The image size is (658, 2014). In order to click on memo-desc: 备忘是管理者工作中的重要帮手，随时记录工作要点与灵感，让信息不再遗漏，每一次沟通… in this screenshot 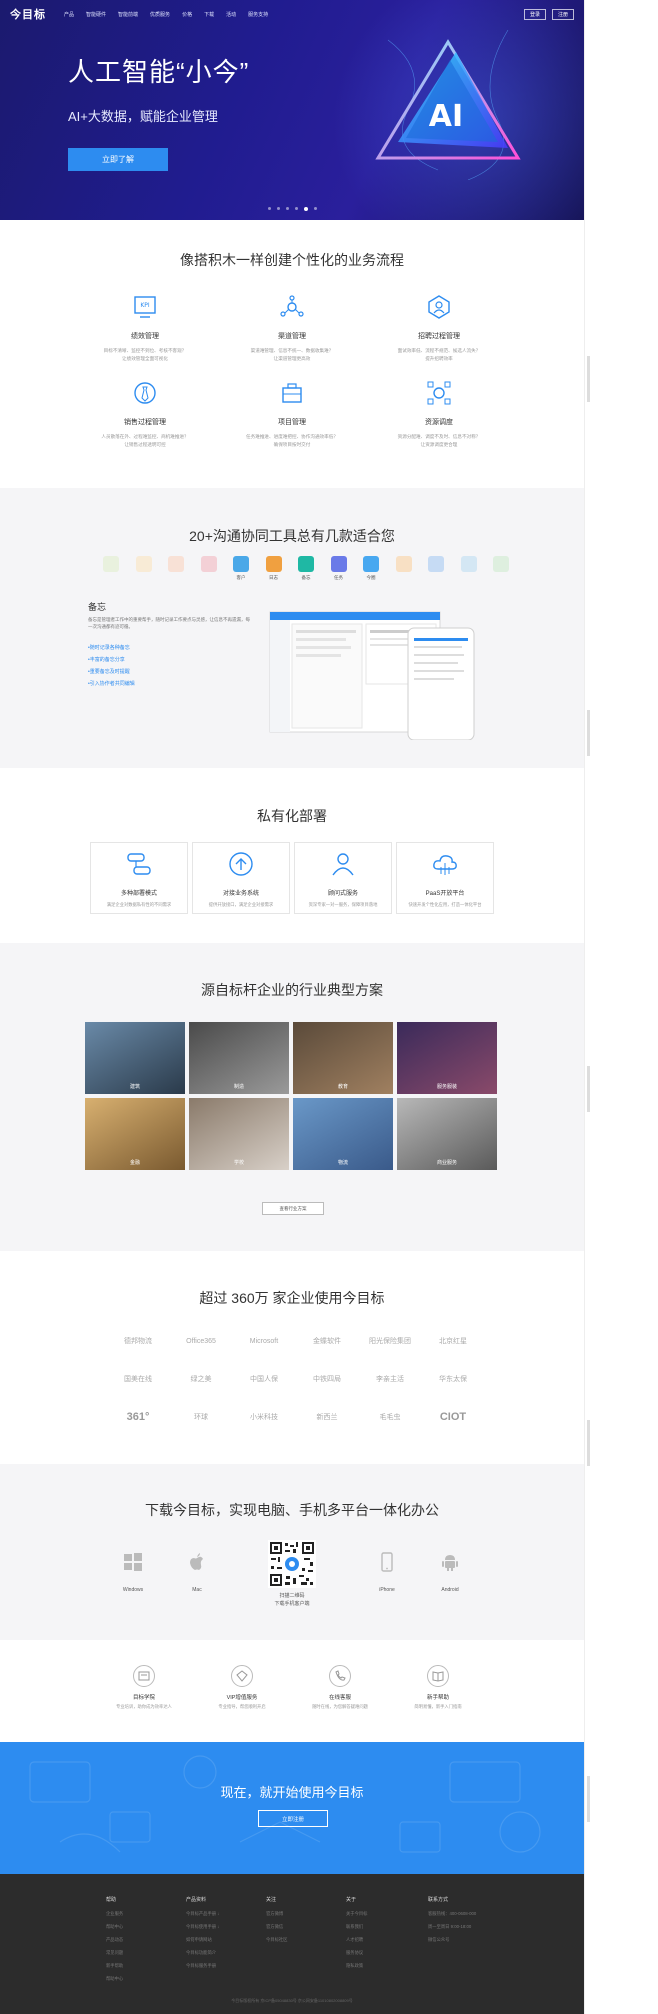, I will do `click(169, 623)`.